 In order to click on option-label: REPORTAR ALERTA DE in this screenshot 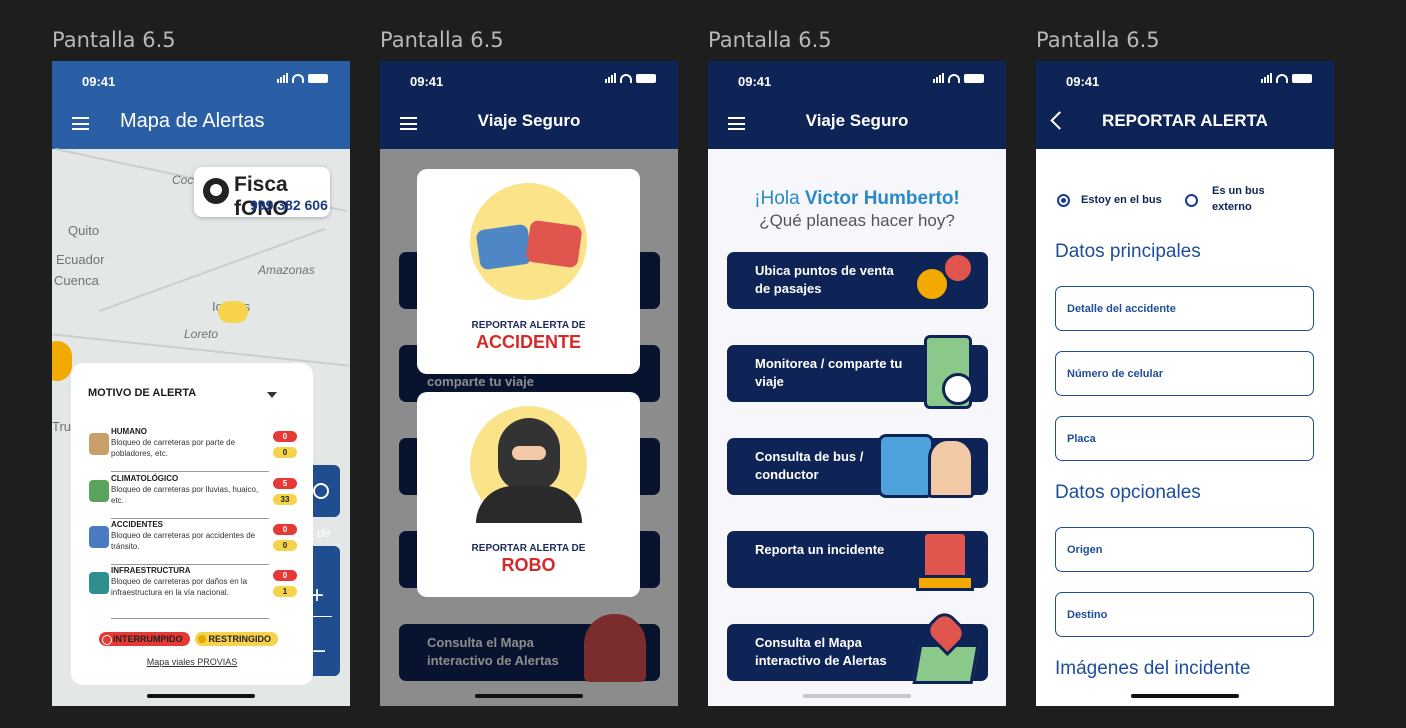, I will do `click(528, 325)`.